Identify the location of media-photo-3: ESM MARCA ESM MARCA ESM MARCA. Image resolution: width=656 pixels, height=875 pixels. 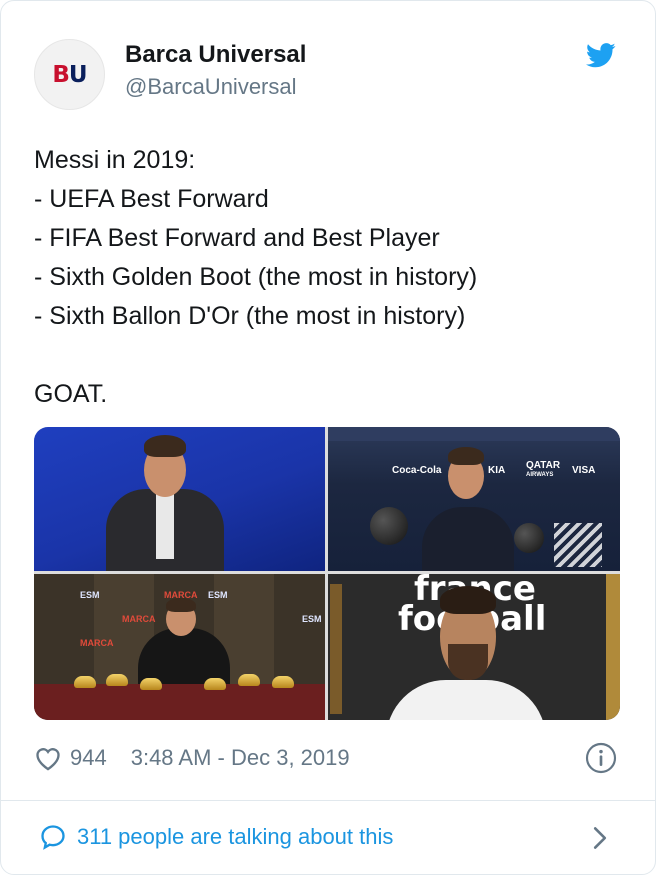
(179, 647).